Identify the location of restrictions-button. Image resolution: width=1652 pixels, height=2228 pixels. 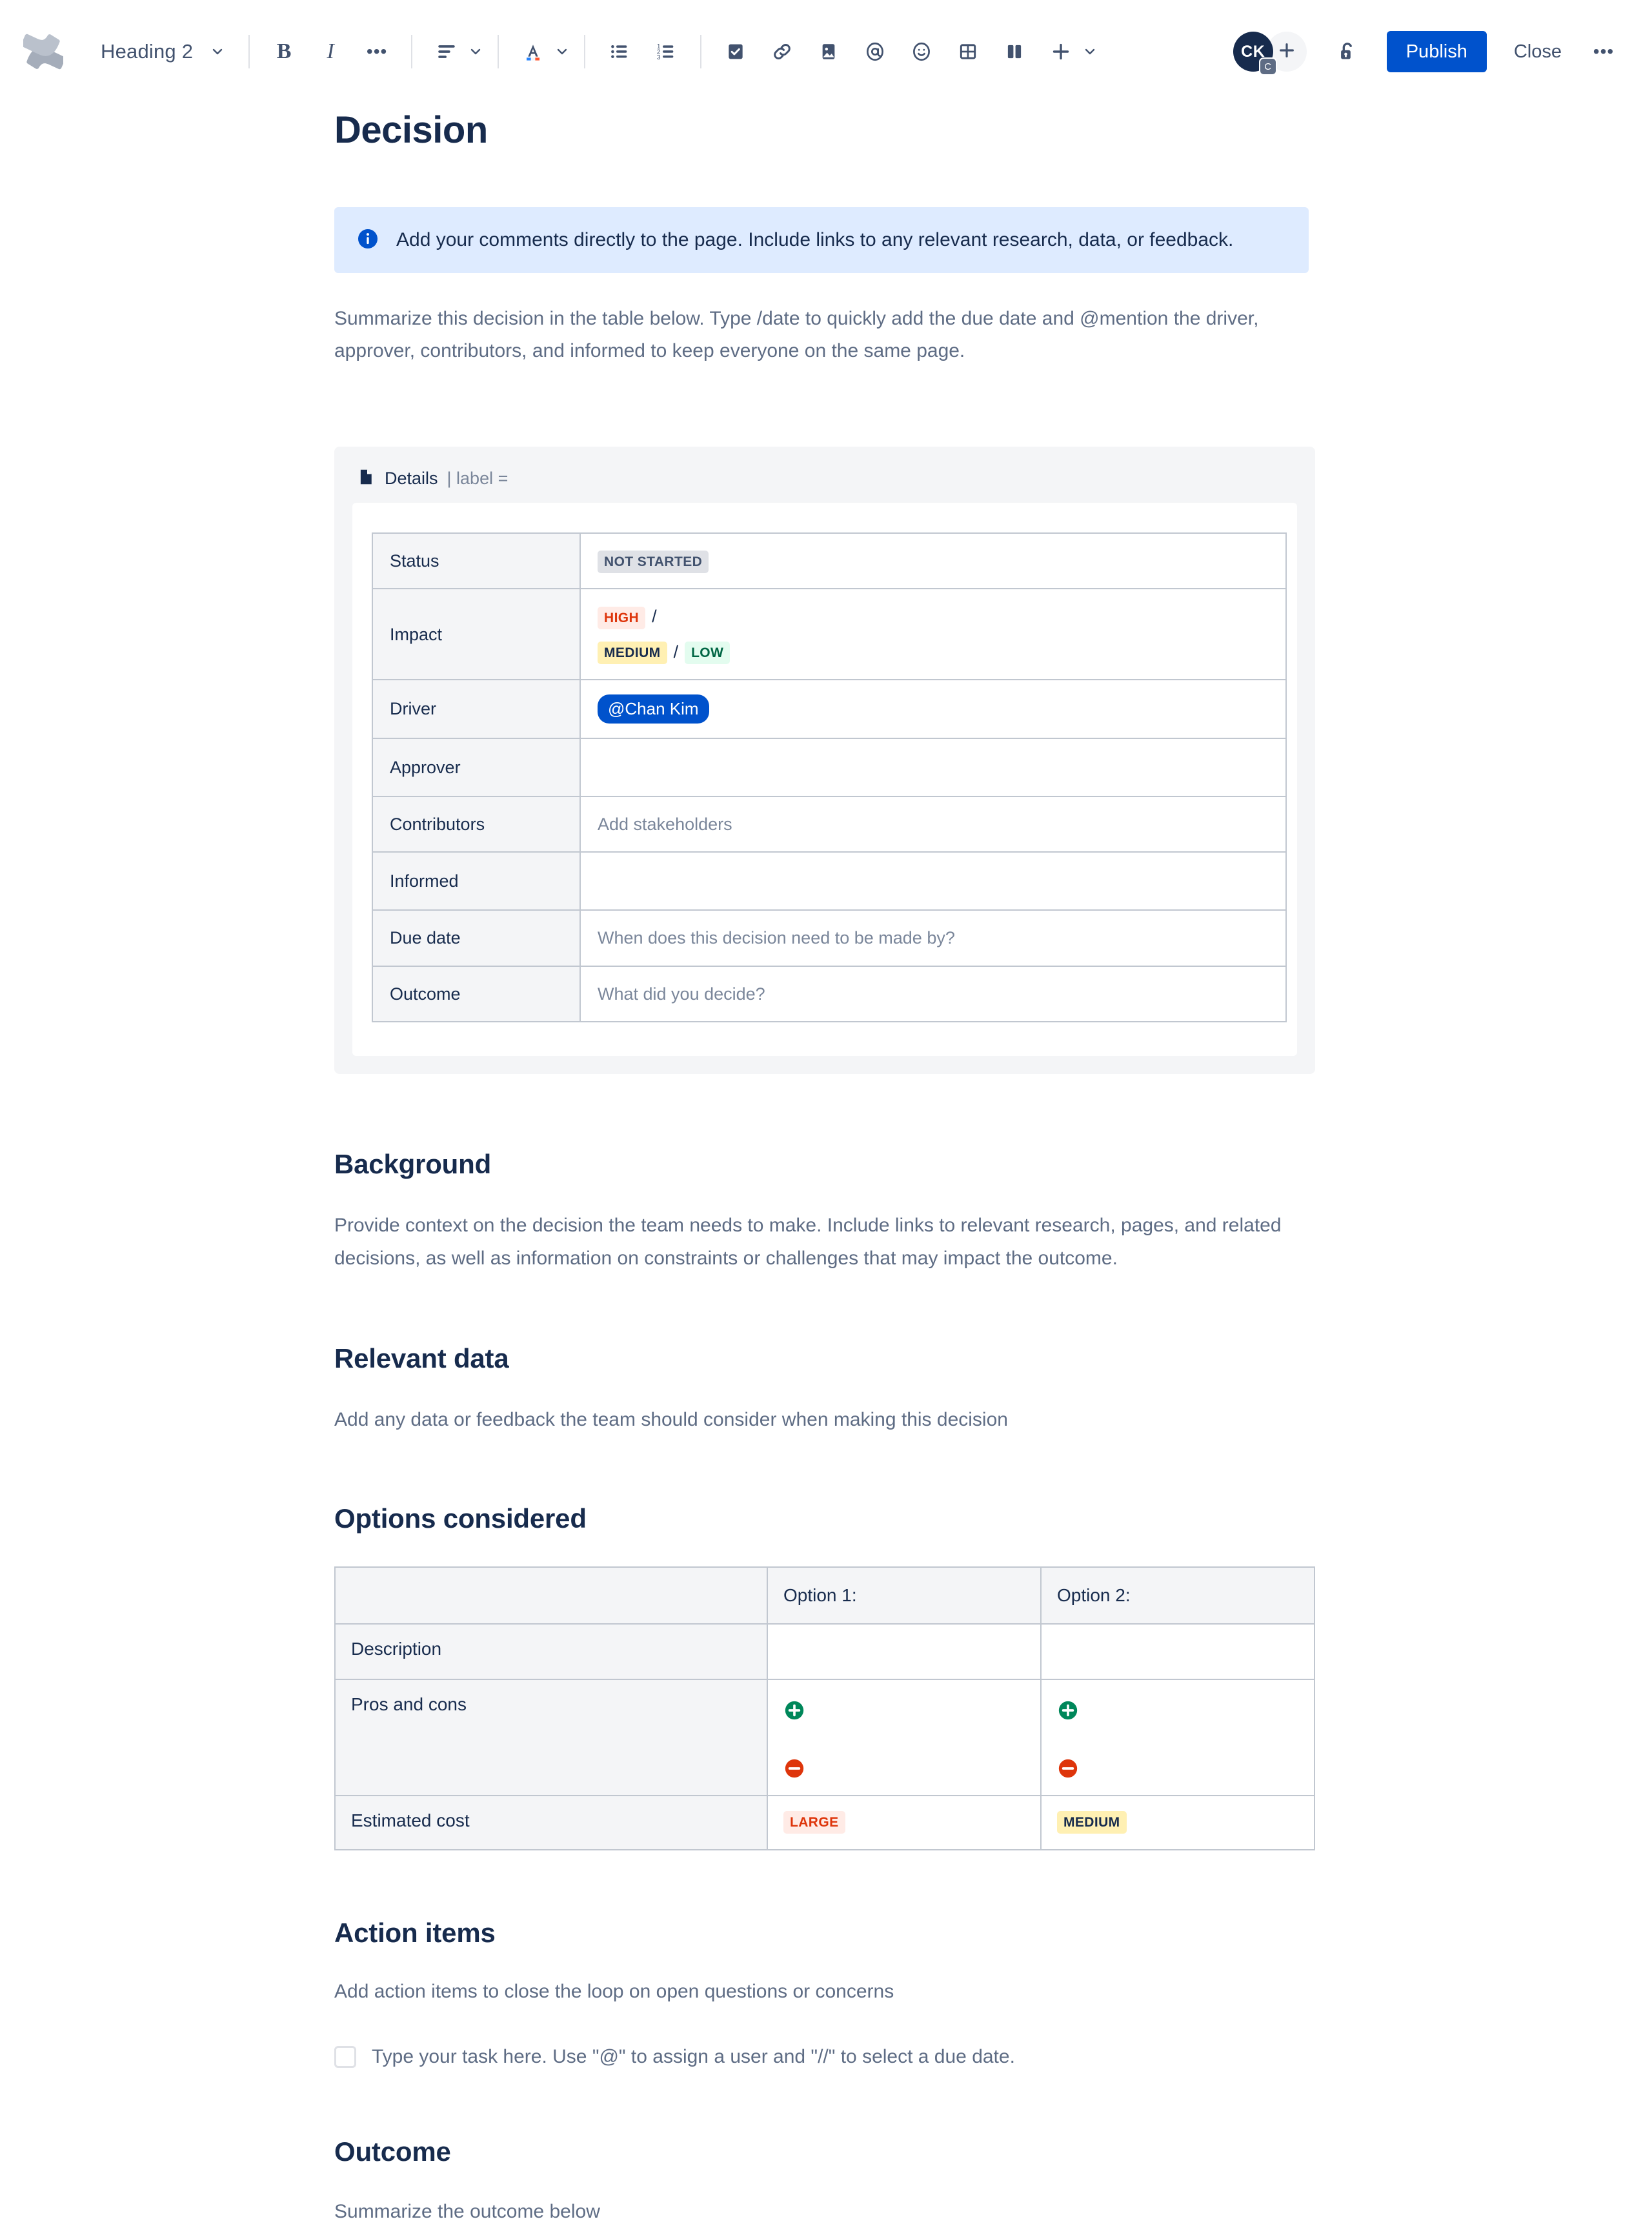
(1347, 52).